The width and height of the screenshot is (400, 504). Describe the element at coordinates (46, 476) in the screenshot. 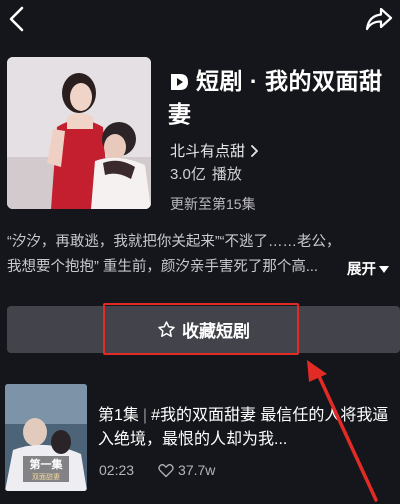

I see `thumb-subtitle: 双面甜妻` at that location.